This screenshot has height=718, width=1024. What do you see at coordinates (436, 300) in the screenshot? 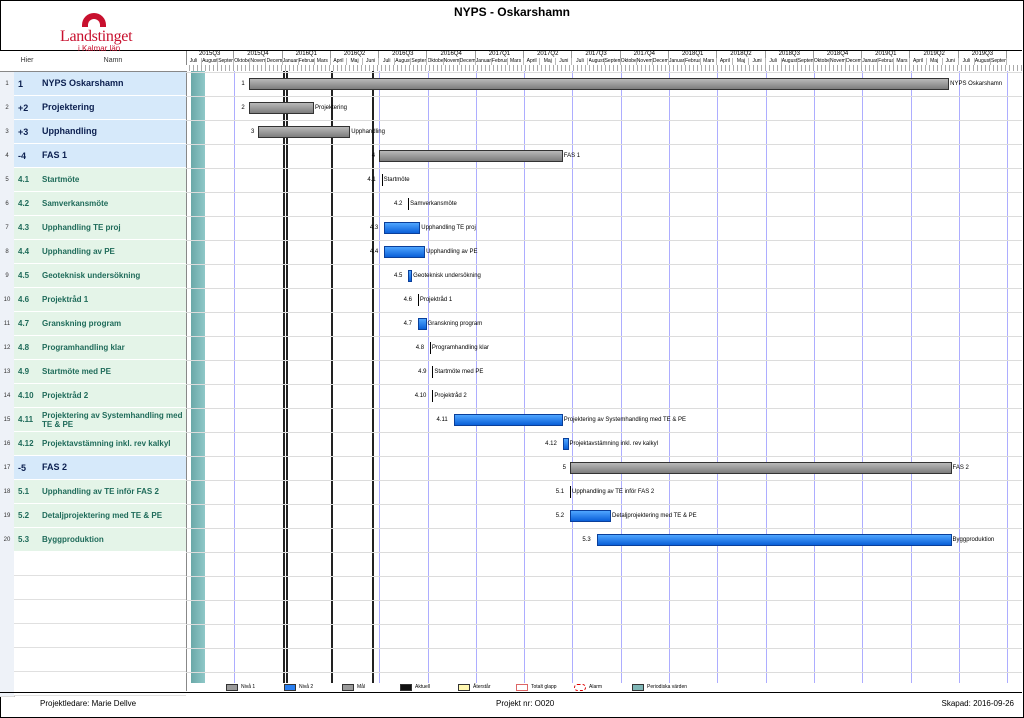
I see `bar-label: Projektråd 1` at bounding box center [436, 300].